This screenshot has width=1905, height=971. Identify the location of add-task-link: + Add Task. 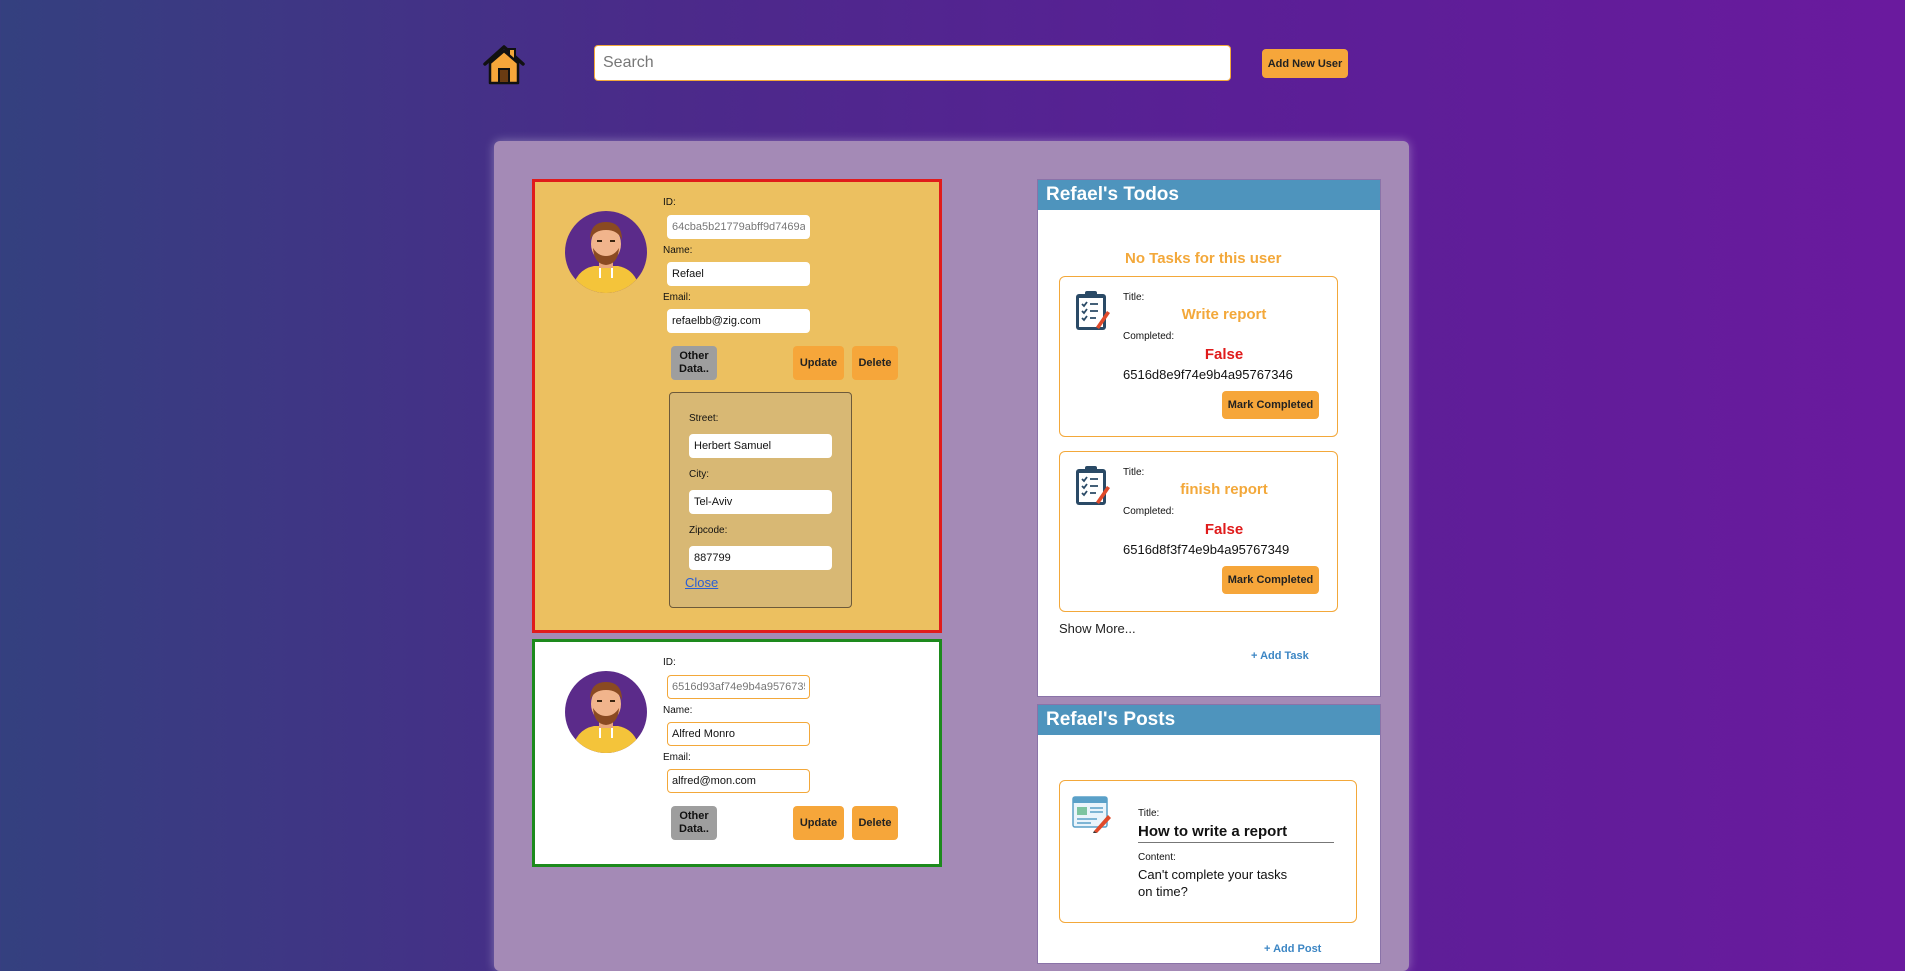
(1280, 656).